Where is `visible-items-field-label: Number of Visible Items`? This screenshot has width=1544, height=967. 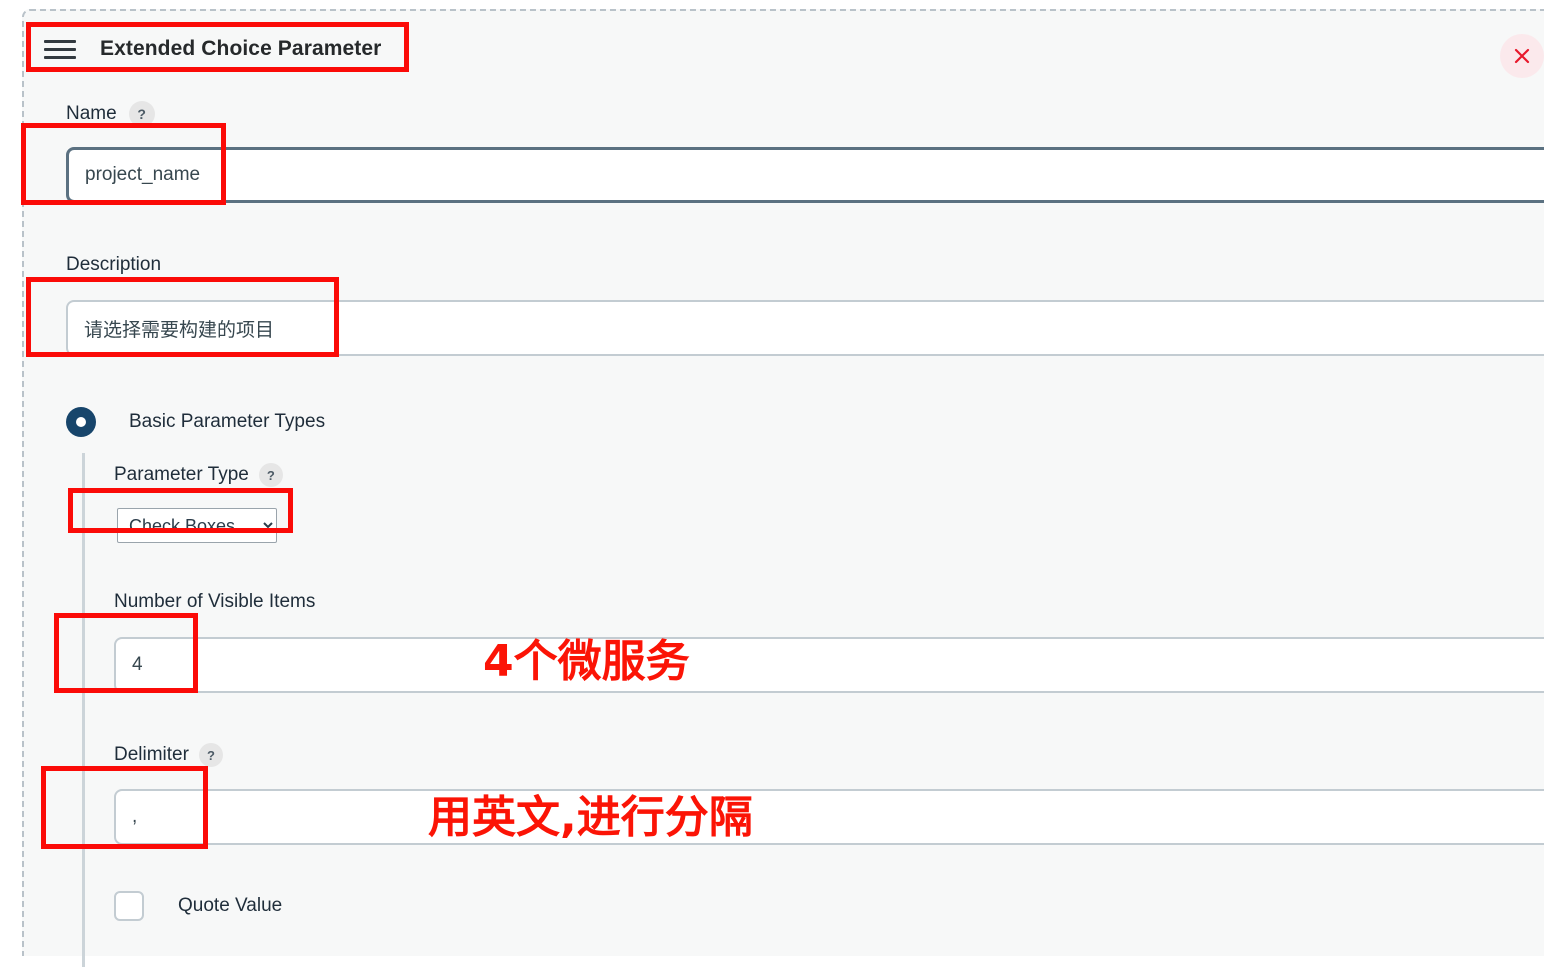 visible-items-field-label: Number of Visible Items is located at coordinates (214, 602).